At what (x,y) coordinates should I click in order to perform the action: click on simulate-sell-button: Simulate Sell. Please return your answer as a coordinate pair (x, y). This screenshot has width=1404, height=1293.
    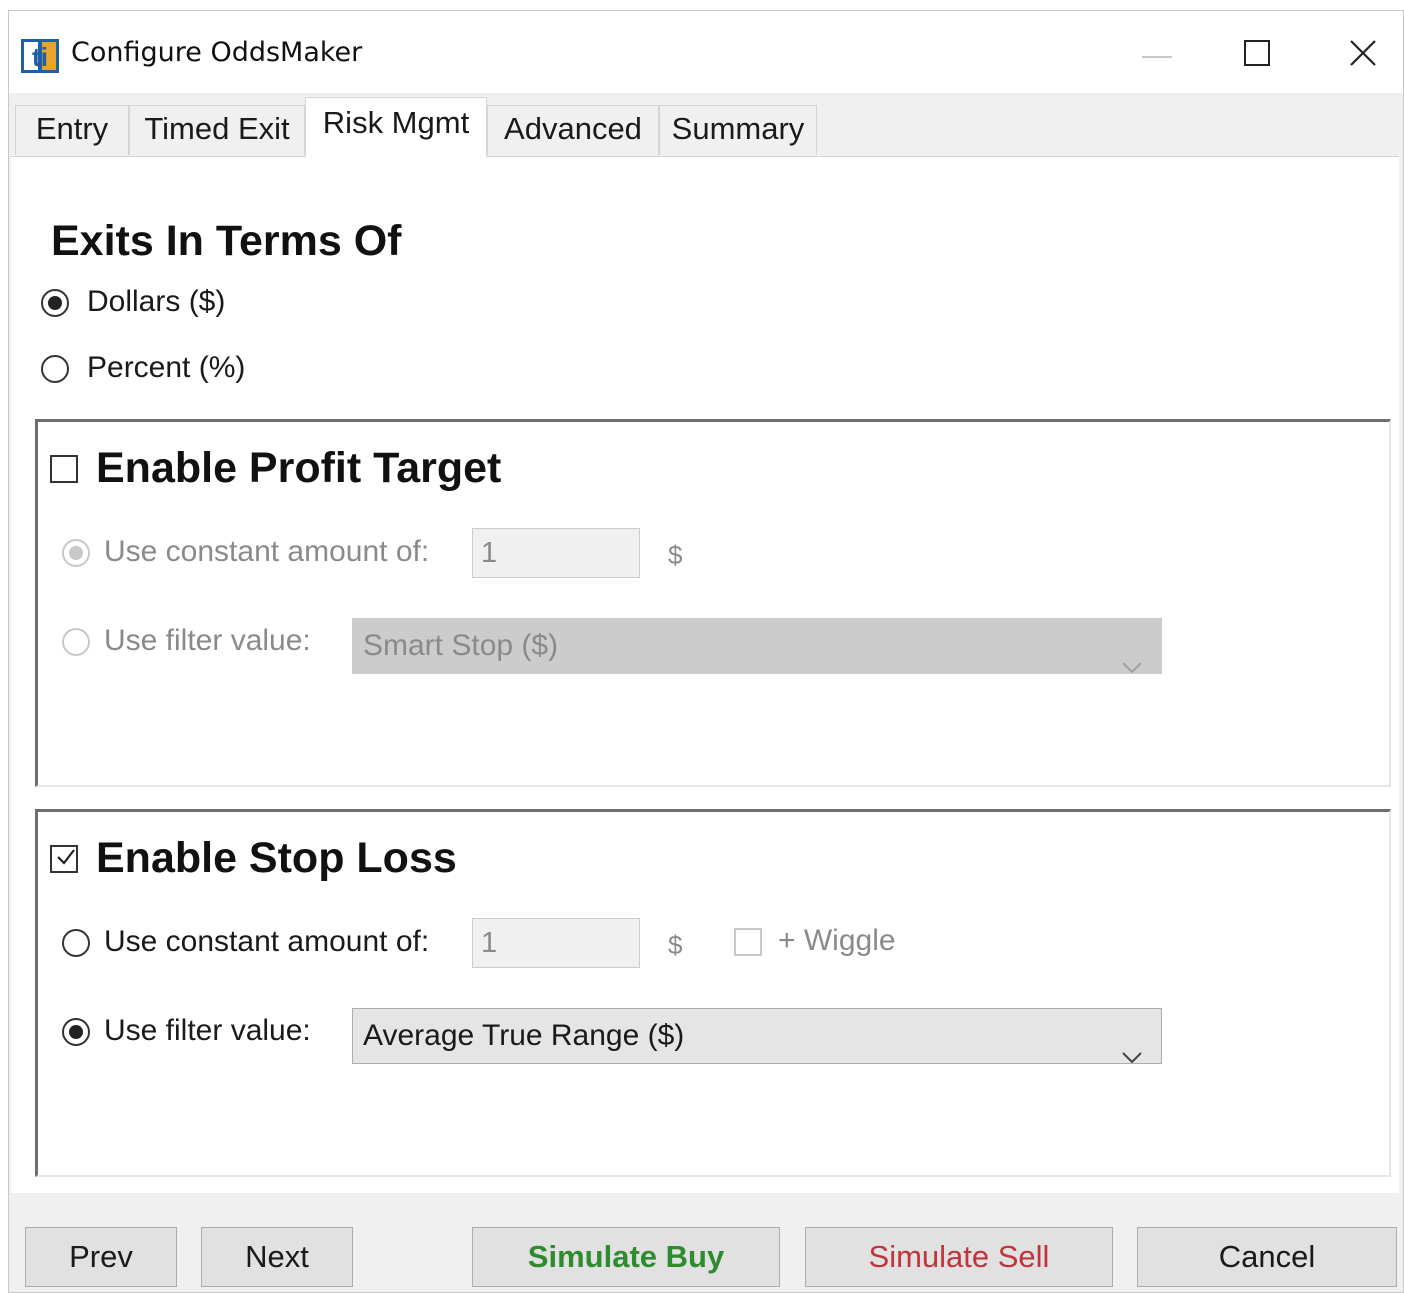
    Looking at the image, I should click on (959, 1257).